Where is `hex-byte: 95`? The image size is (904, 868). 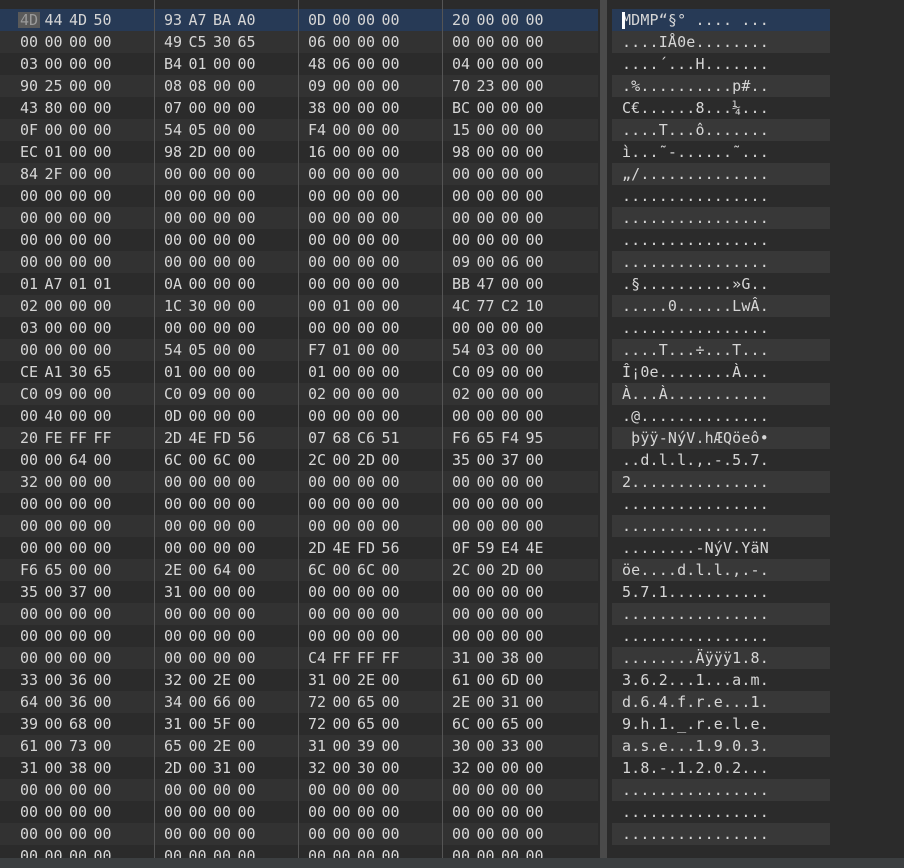 hex-byte: 95 is located at coordinates (535, 438).